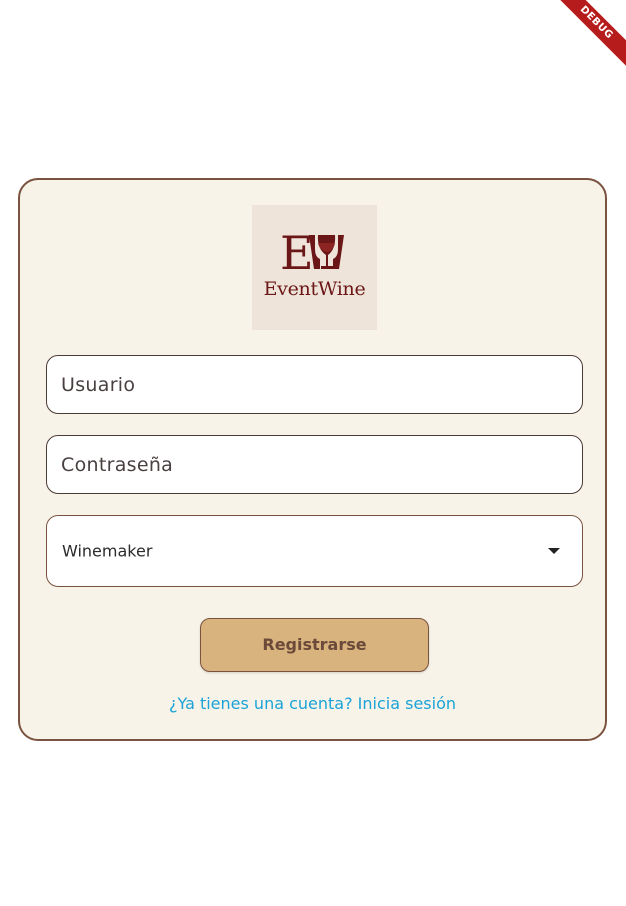 The height and width of the screenshot is (906, 626). Describe the element at coordinates (554, 551) in the screenshot. I see `arrow-drop-down-icon` at that location.